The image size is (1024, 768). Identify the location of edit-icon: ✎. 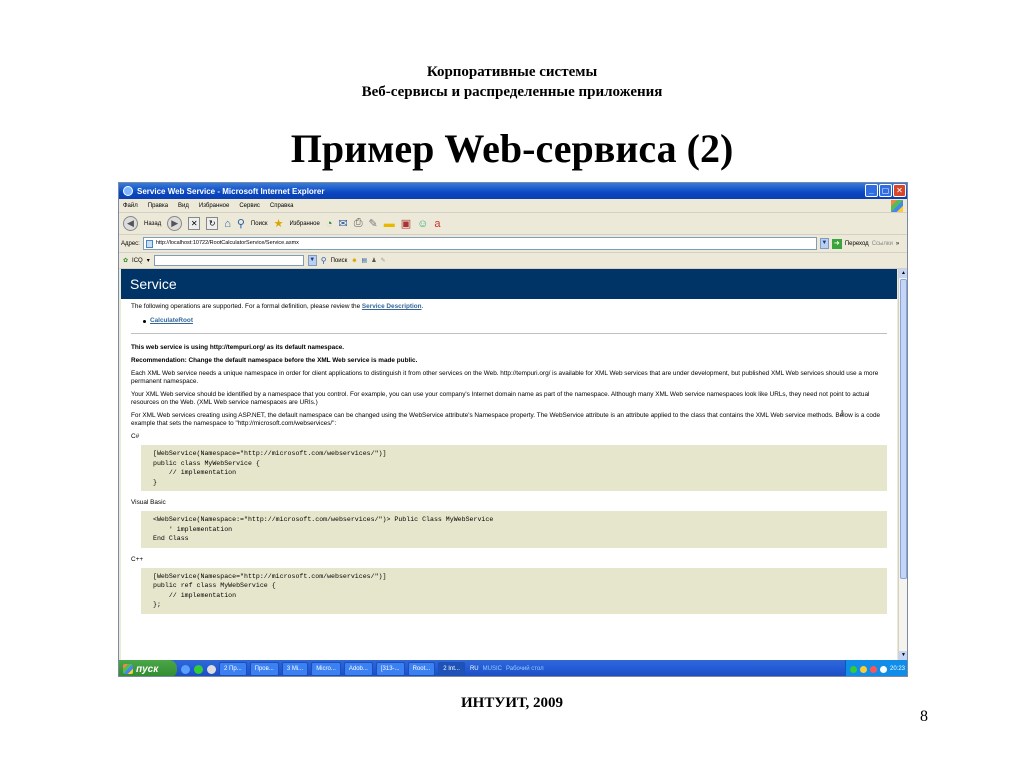
(373, 223).